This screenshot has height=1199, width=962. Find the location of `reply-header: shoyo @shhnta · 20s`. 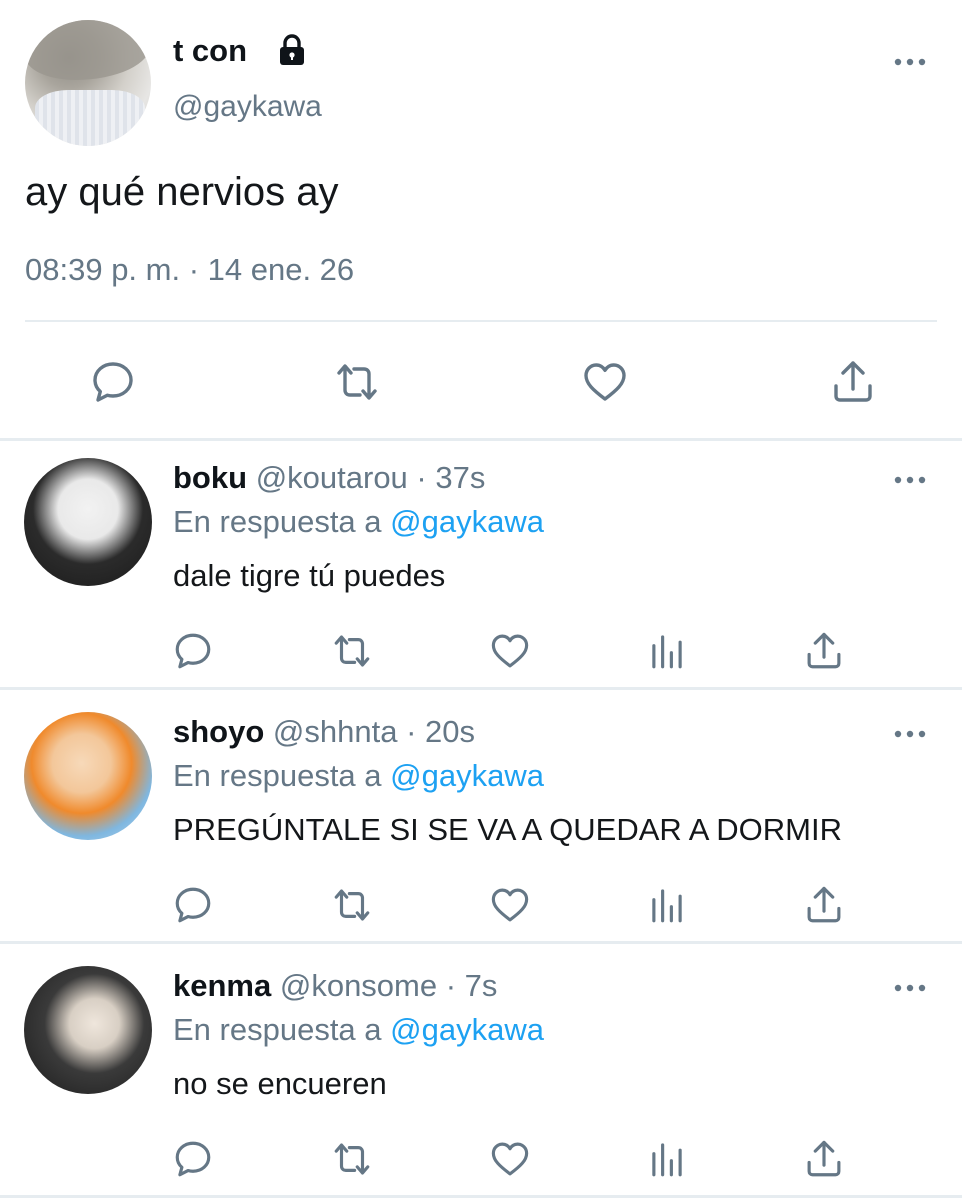

reply-header: shoyo @shhnta · 20s is located at coordinates (324, 732).